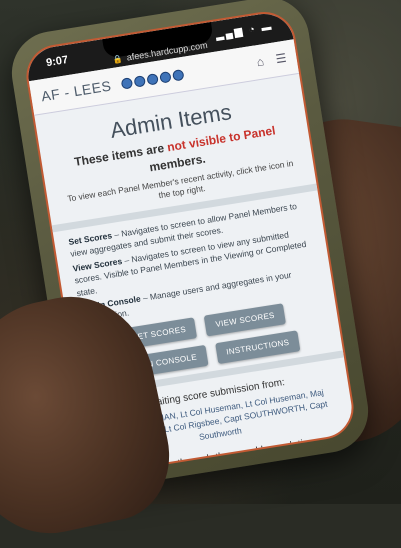 The width and height of the screenshot is (401, 548). I want to click on lock-icon: 🔒, so click(117, 59).